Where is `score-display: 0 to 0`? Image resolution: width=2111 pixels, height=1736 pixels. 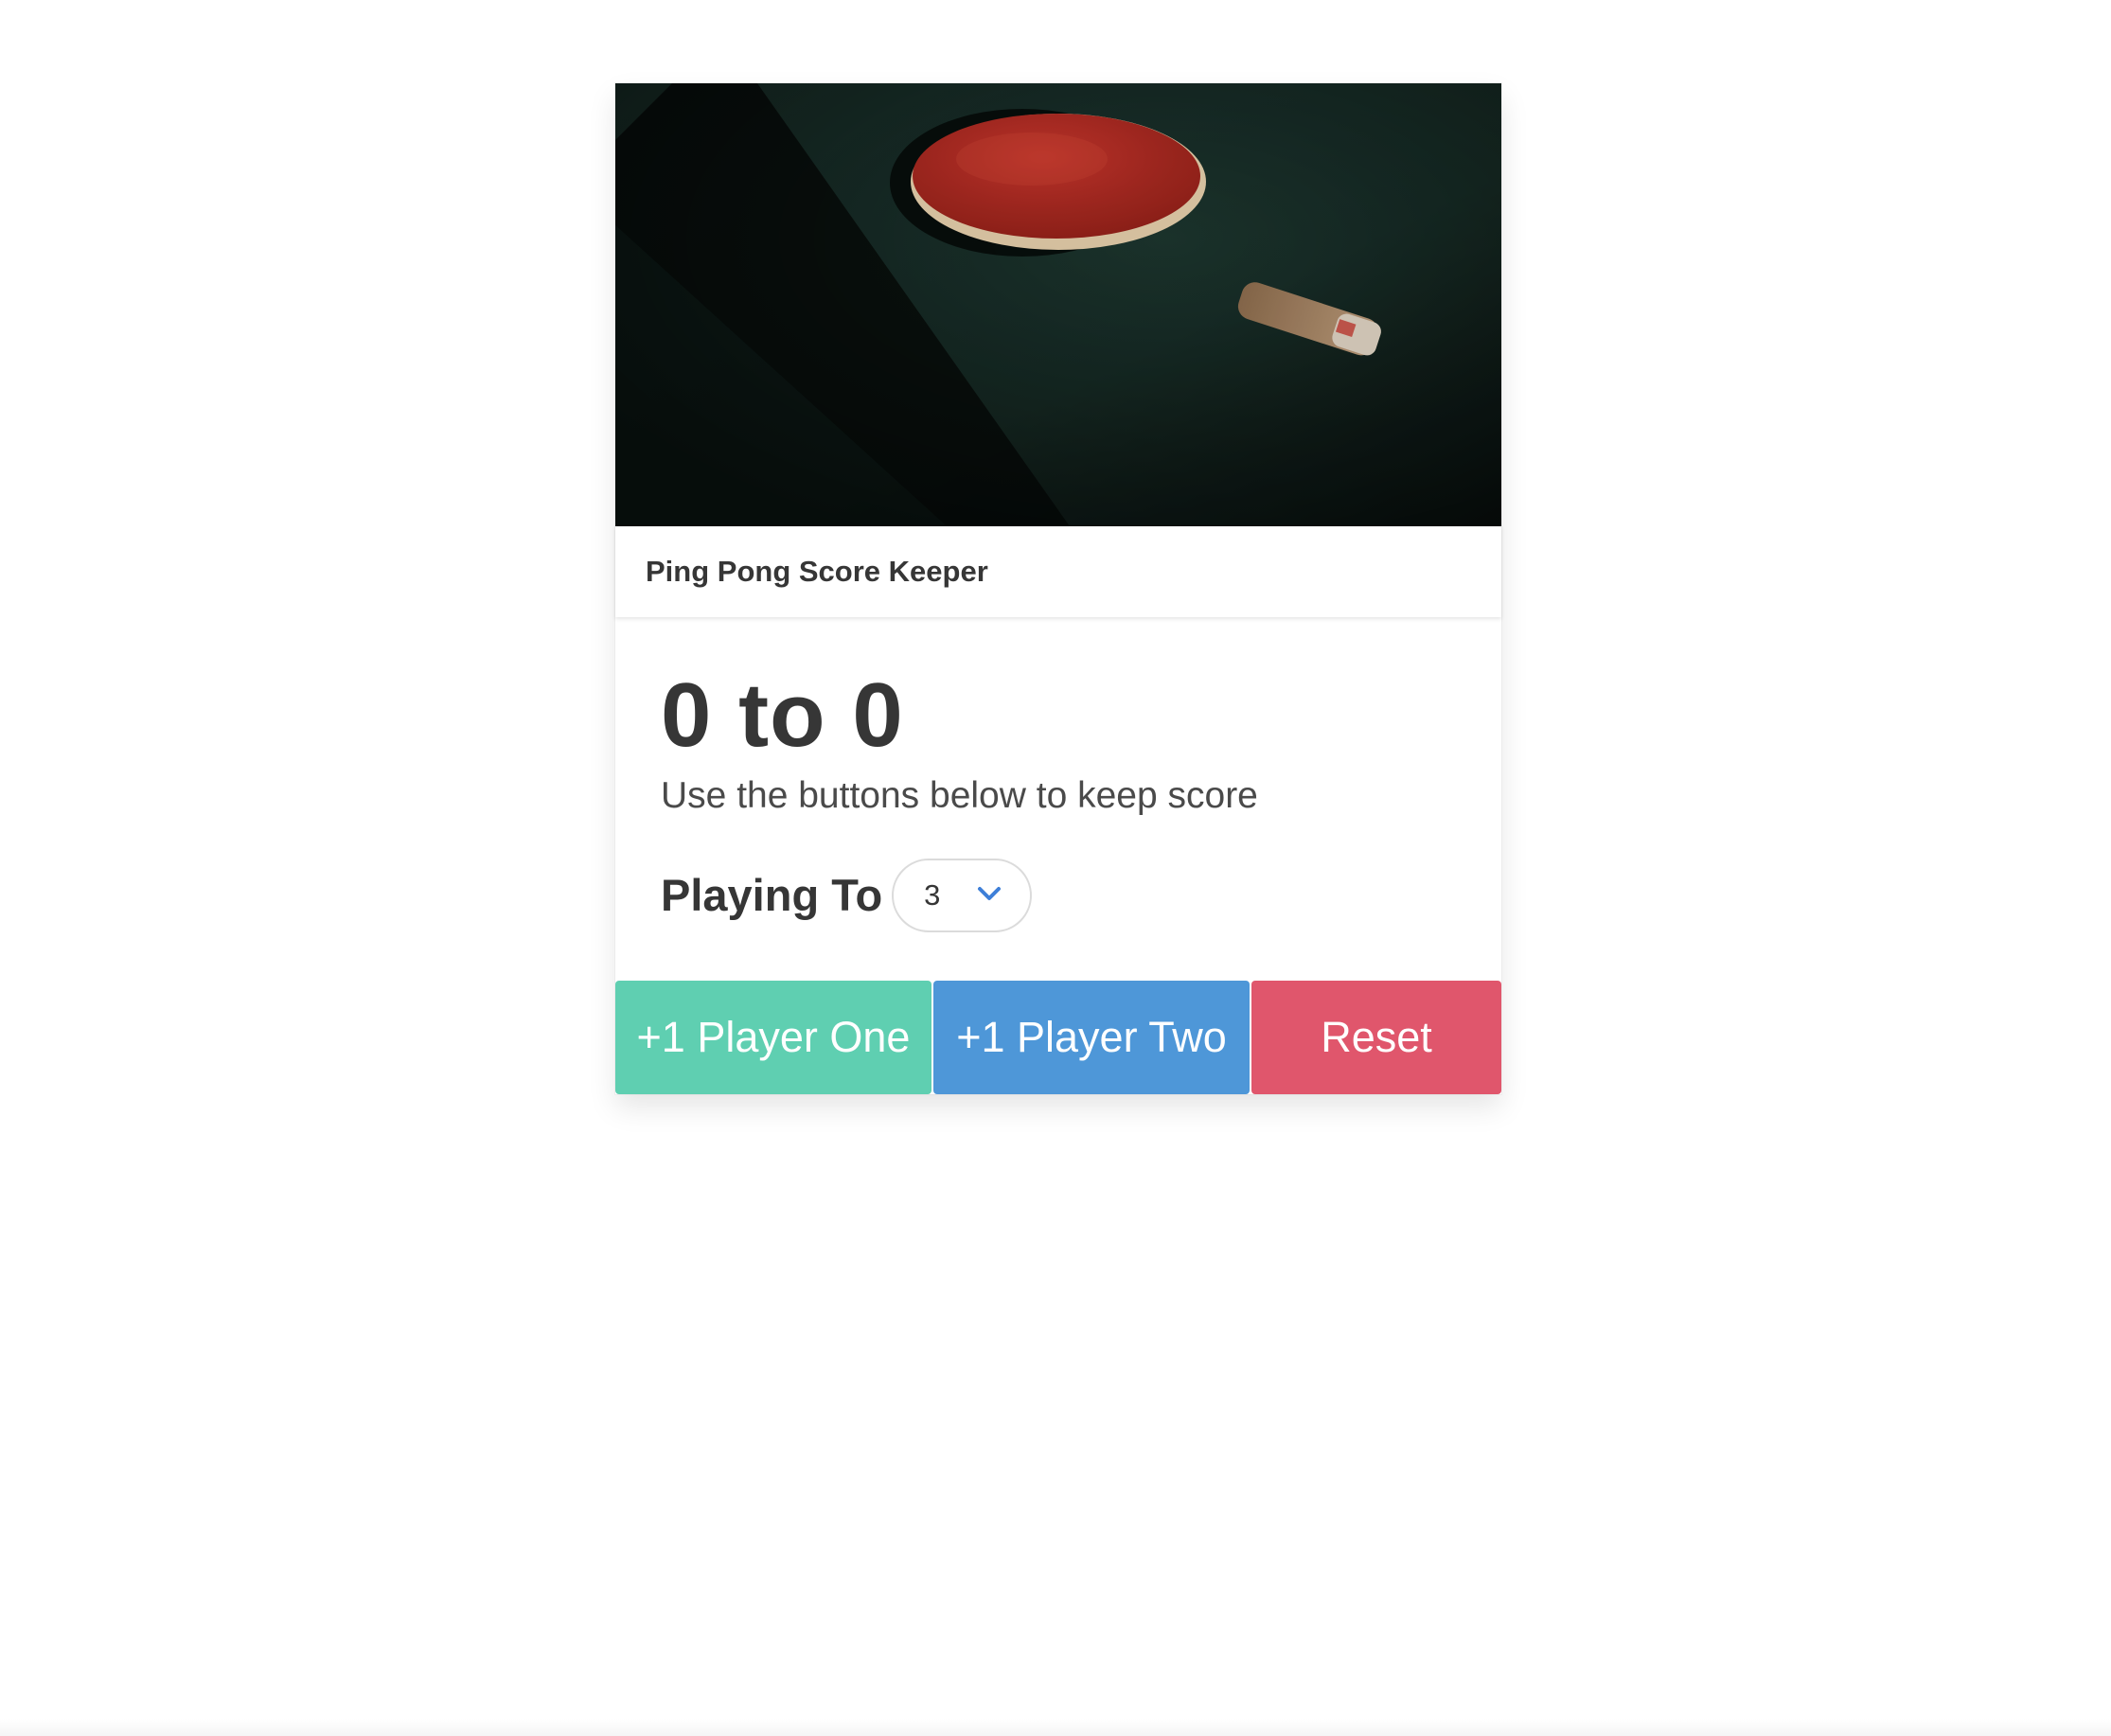
score-display: 0 to 0 is located at coordinates (782, 715).